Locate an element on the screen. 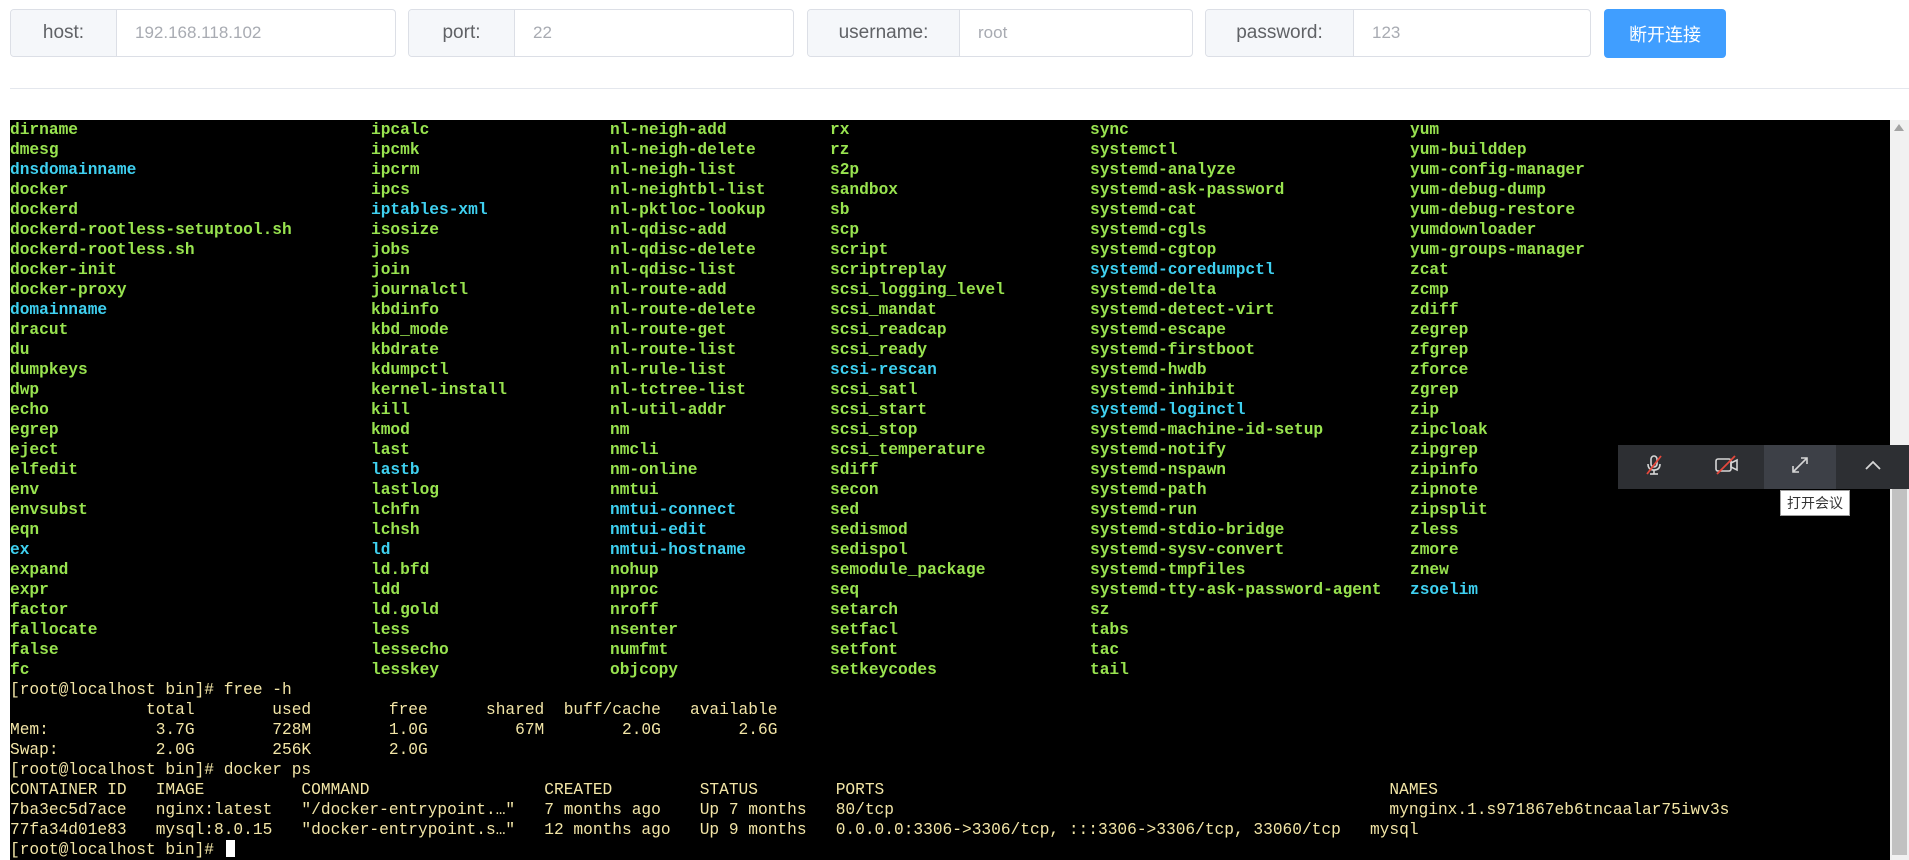 This screenshot has width=1909, height=860. command-entry: journalctl is located at coordinates (420, 290).